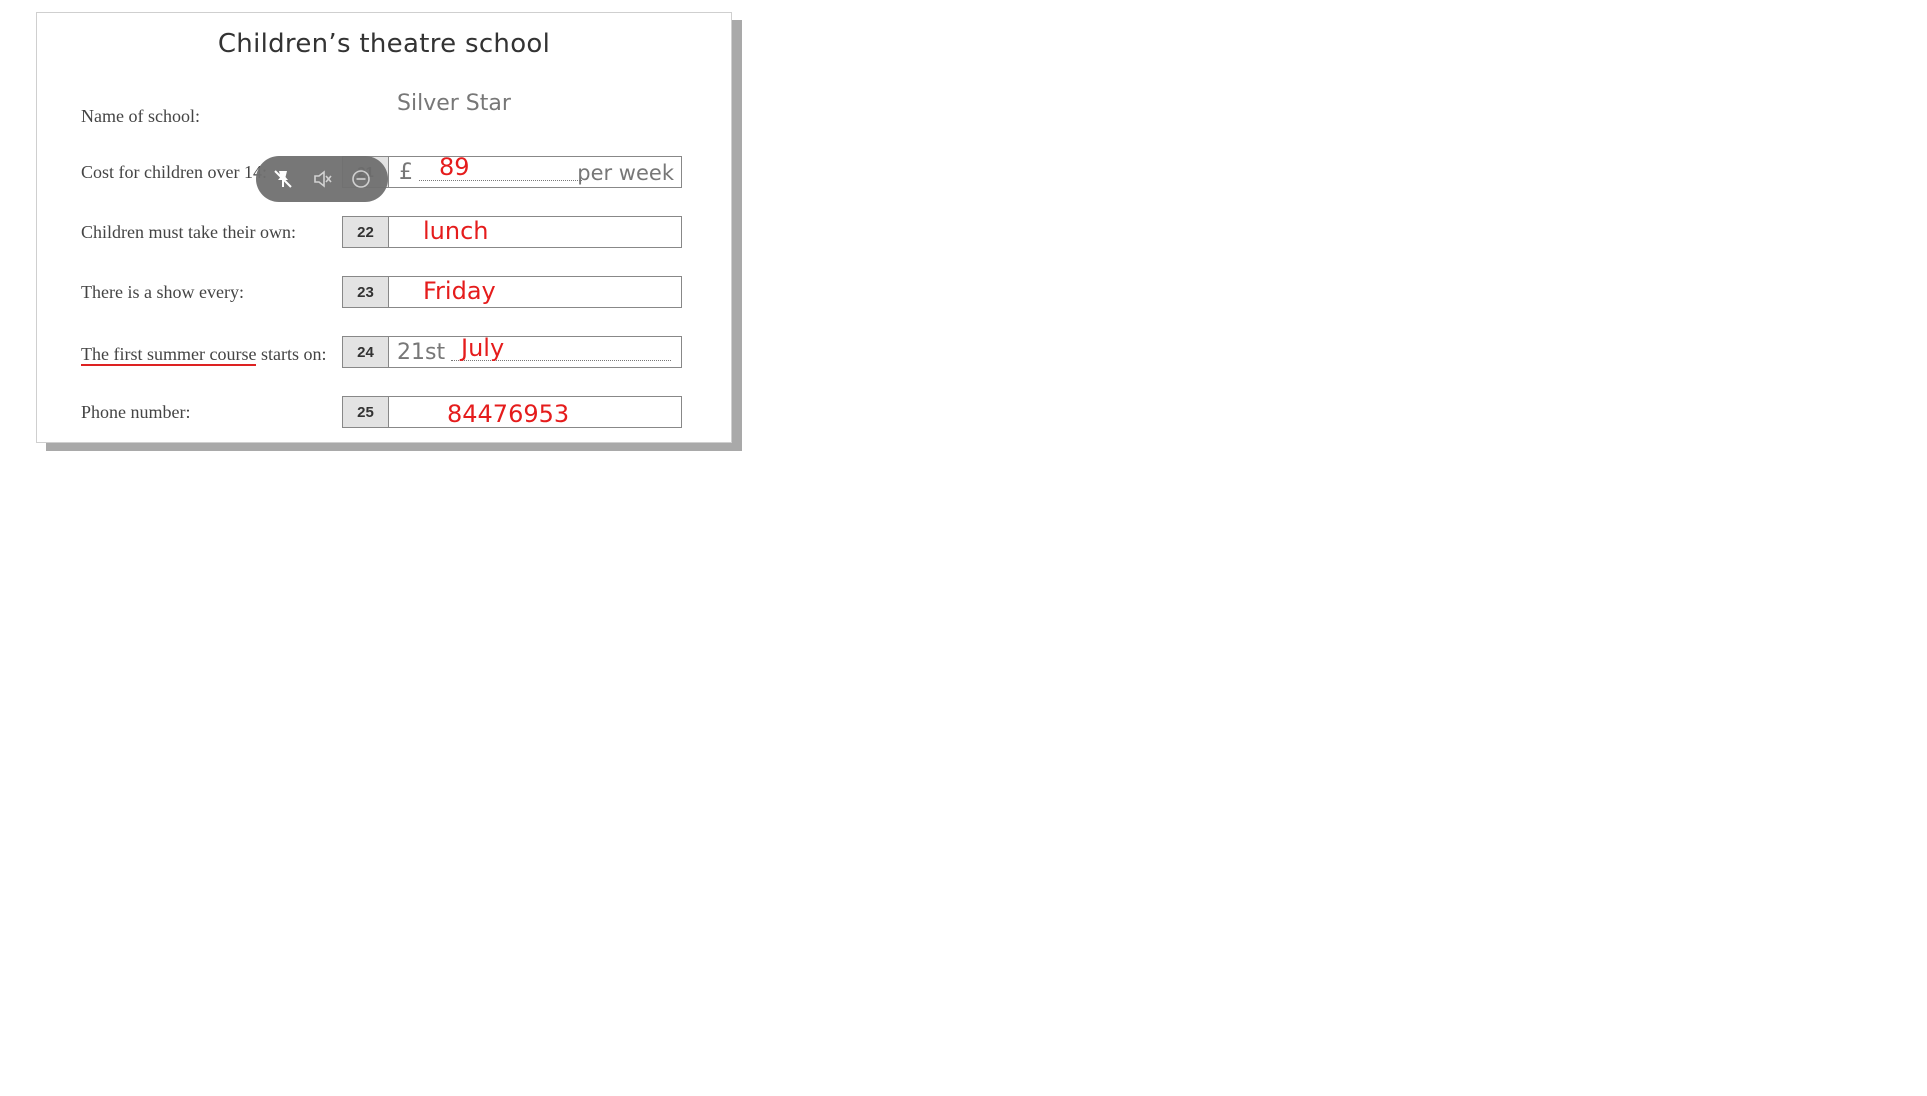 This screenshot has width=1927, height=1096. What do you see at coordinates (188, 232) in the screenshot?
I see `label-take-own: Children must take their own:` at bounding box center [188, 232].